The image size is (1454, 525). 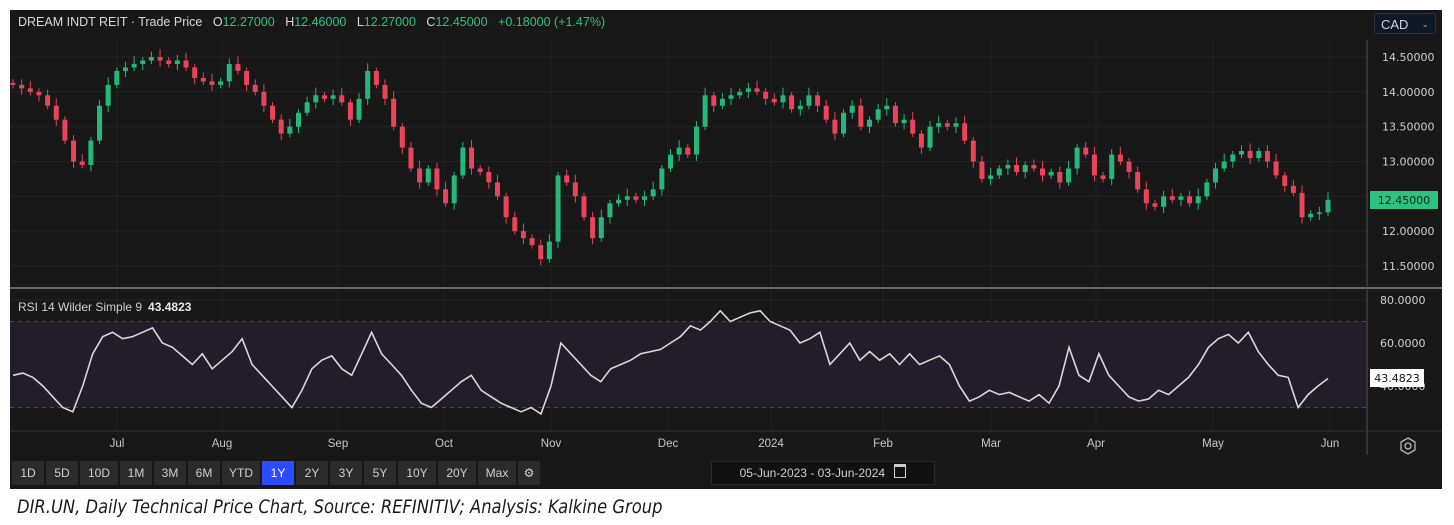 What do you see at coordinates (99, 473) in the screenshot?
I see `range-button-10d: 10D` at bounding box center [99, 473].